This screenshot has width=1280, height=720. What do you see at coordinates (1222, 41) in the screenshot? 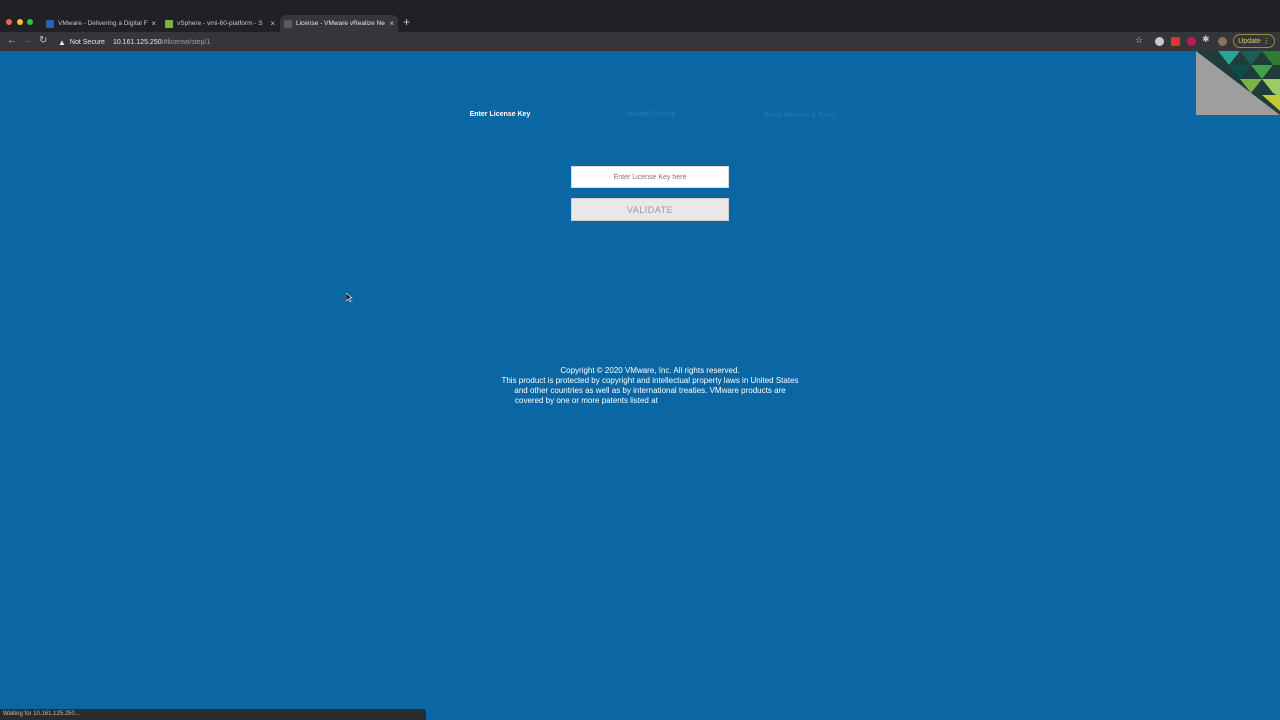
I see `profile-avatar` at bounding box center [1222, 41].